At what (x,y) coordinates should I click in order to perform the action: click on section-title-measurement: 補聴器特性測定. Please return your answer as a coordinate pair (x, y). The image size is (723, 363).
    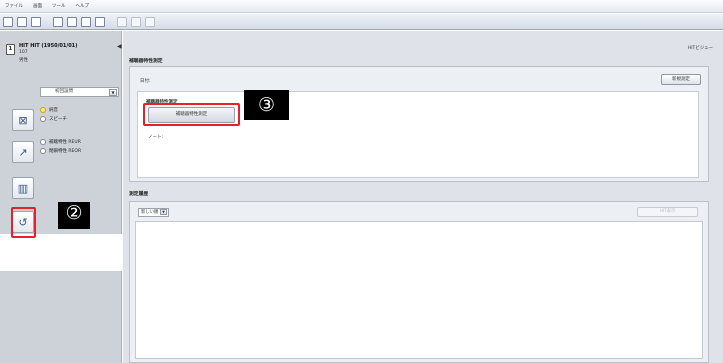
    Looking at the image, I should click on (146, 61).